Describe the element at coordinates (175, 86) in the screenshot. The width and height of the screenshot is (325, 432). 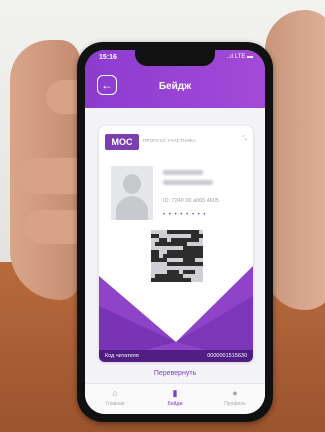
I see `page-title: Бейдж` at that location.